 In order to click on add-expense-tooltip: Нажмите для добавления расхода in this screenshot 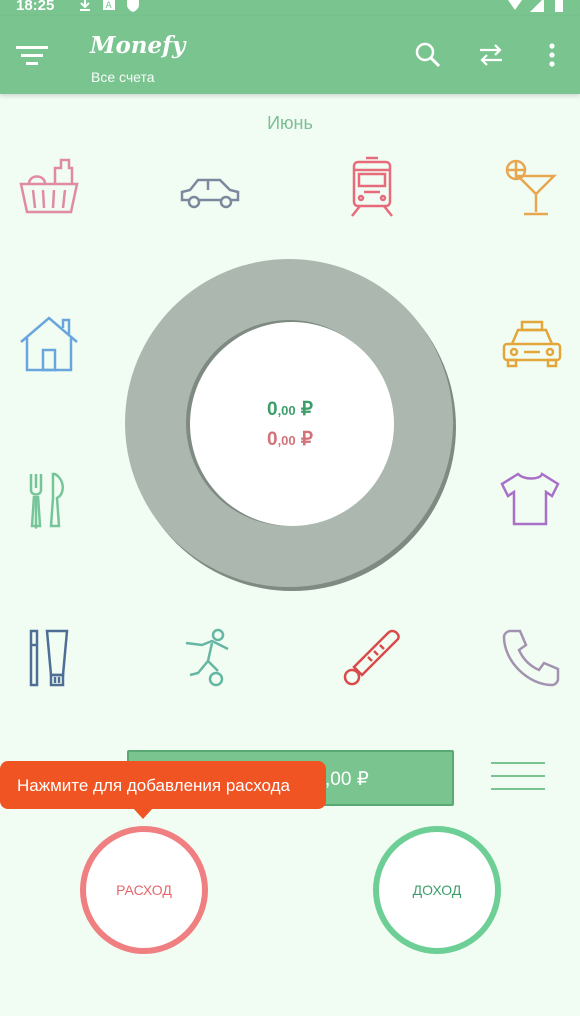, I will do `click(163, 790)`.